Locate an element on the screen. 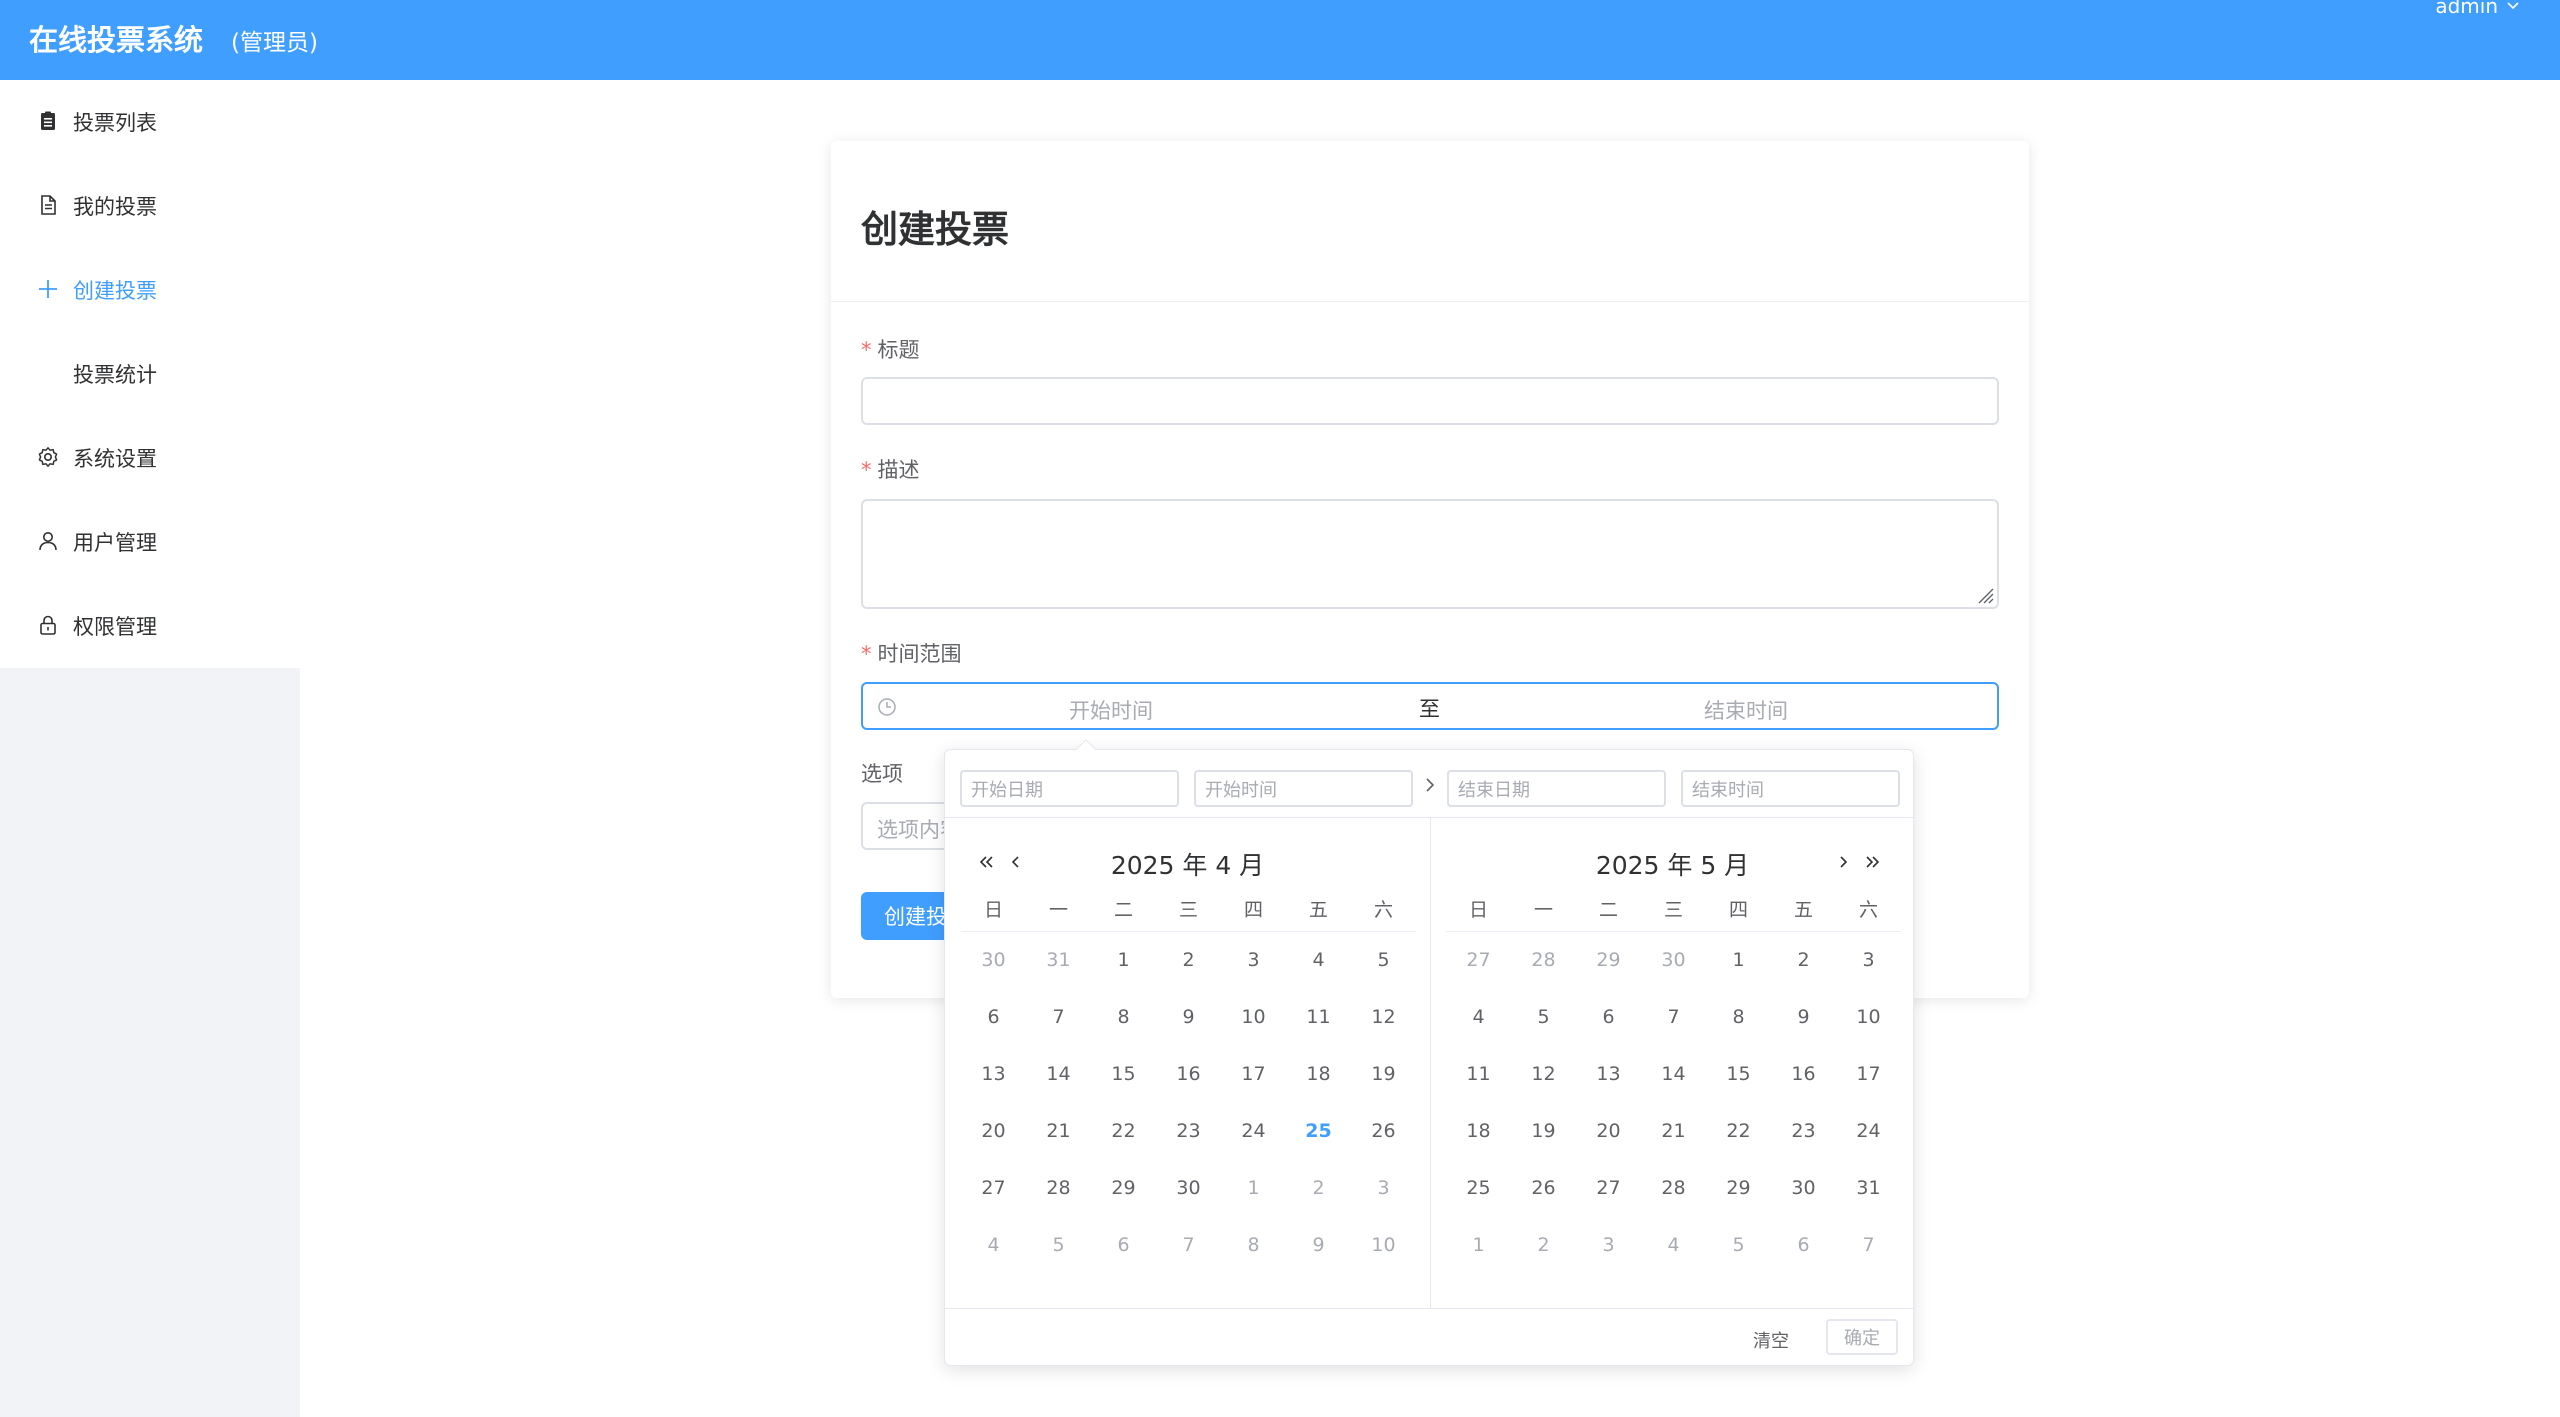  sidebar-item-create-vote: 创建投票 is located at coordinates (150, 290).